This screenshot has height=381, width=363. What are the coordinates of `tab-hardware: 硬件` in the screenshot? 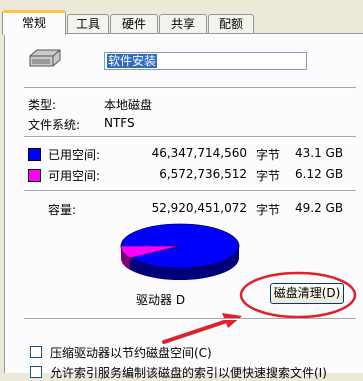 It's located at (134, 23).